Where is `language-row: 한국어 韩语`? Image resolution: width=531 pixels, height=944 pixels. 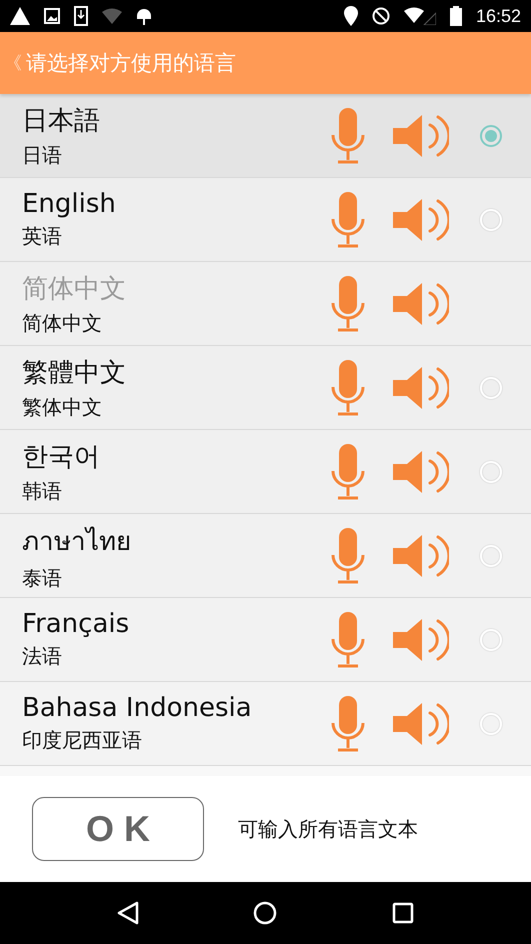 language-row: 한국어 韩语 is located at coordinates (265, 472).